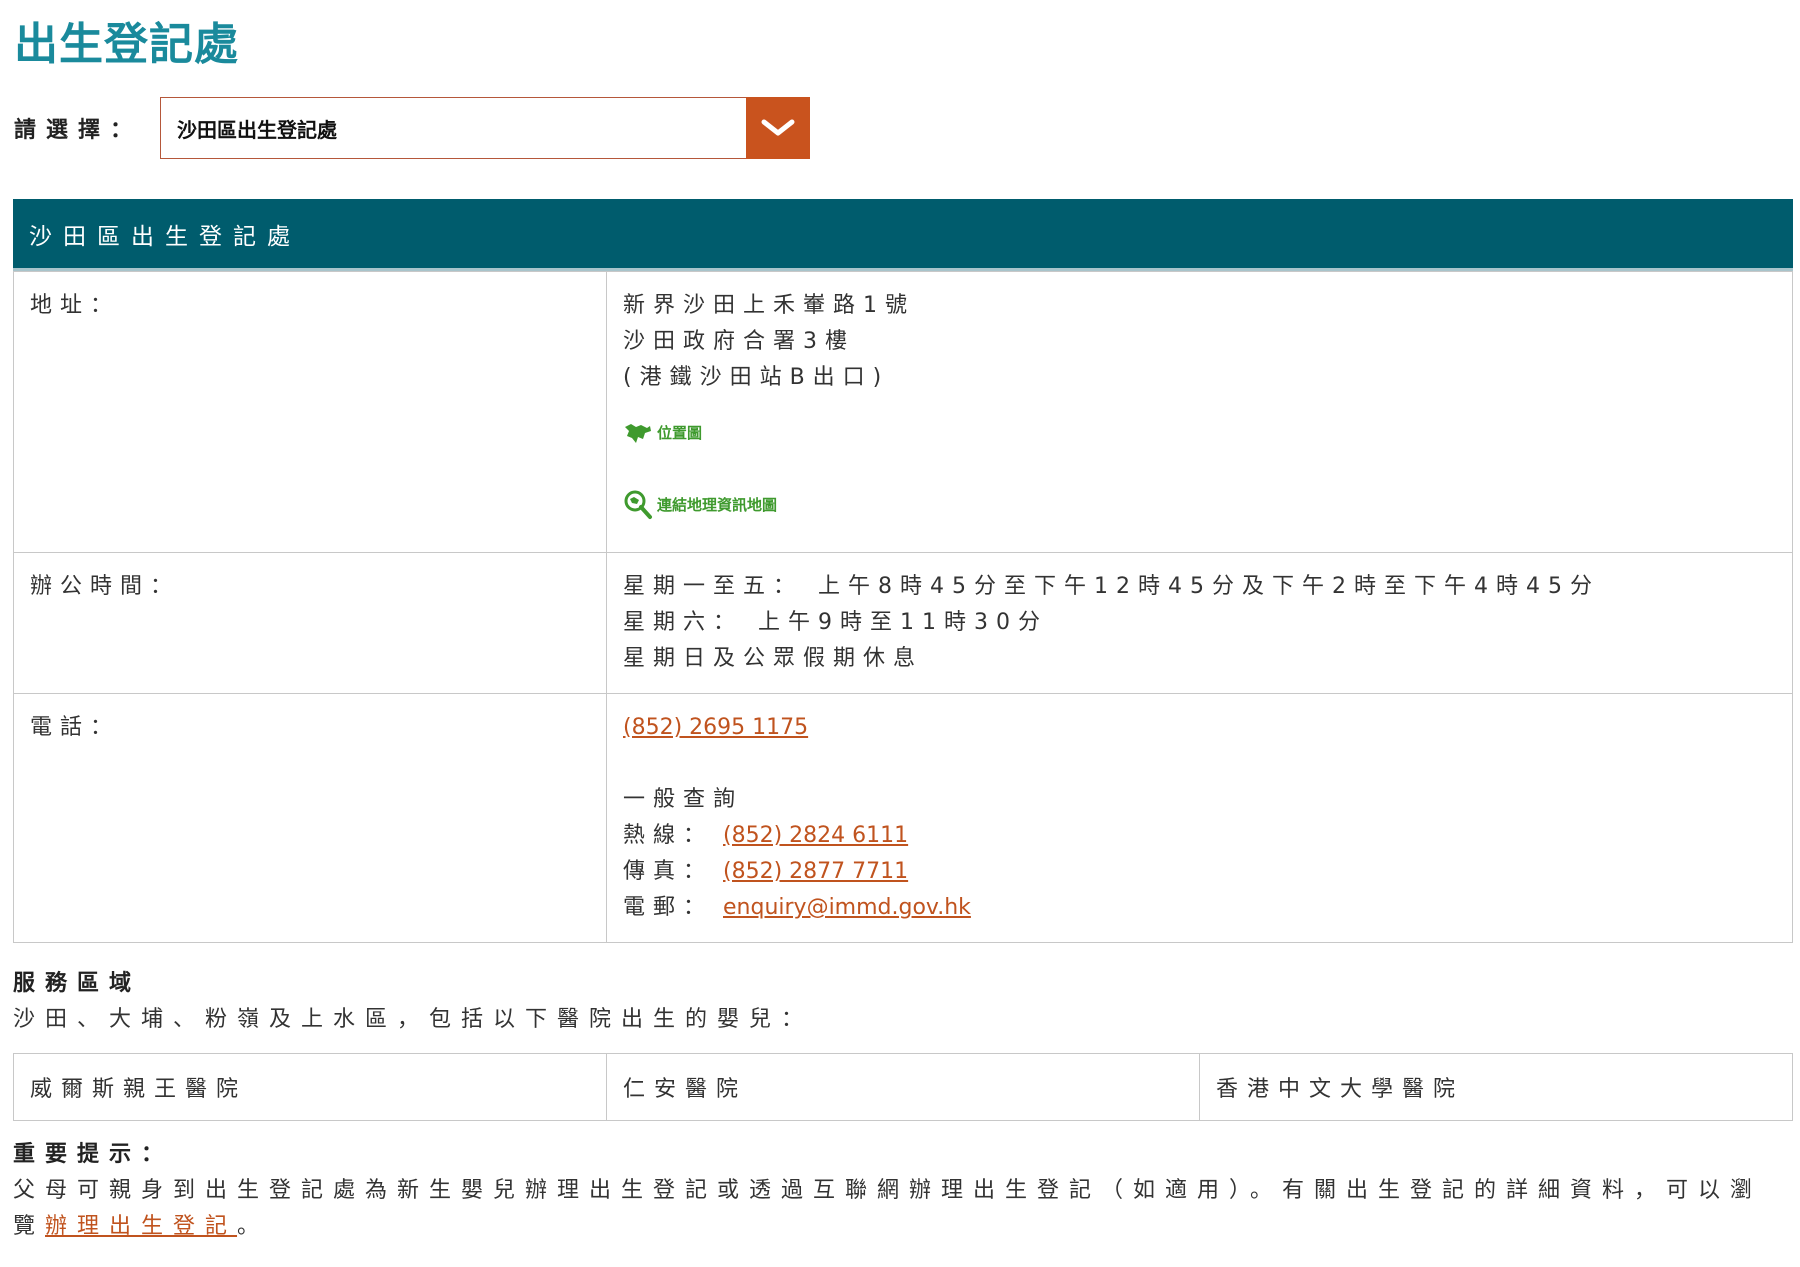 This screenshot has width=1800, height=1267. What do you see at coordinates (715, 727) in the screenshot?
I see `office-phone-link: (852) 2695 1175` at bounding box center [715, 727].